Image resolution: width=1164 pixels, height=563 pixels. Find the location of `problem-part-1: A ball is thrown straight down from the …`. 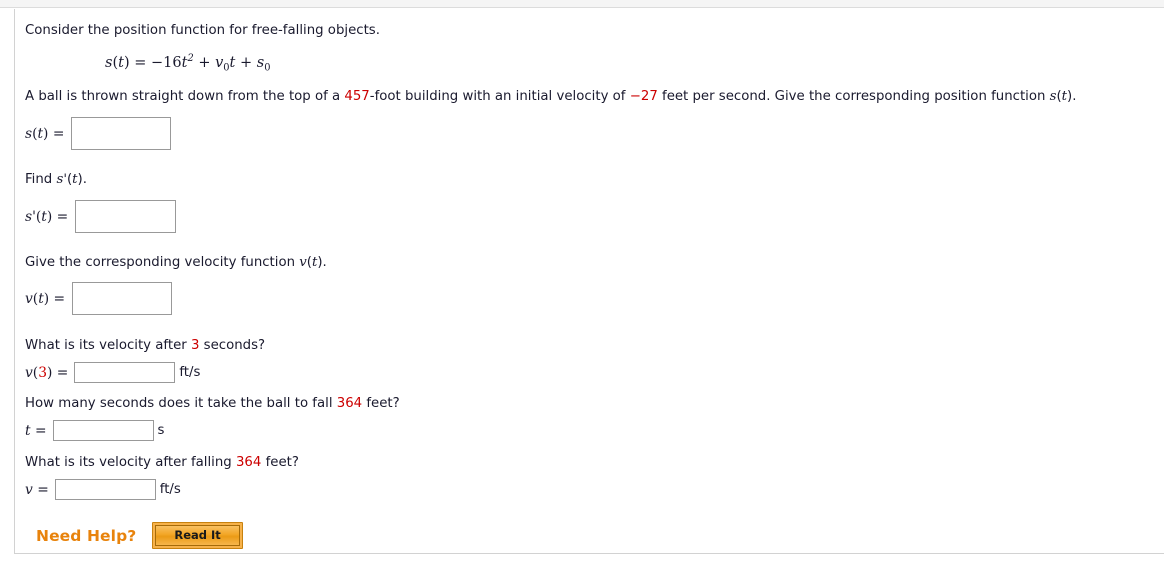

problem-part-1: A ball is thrown straight down from the … is located at coordinates (185, 96).